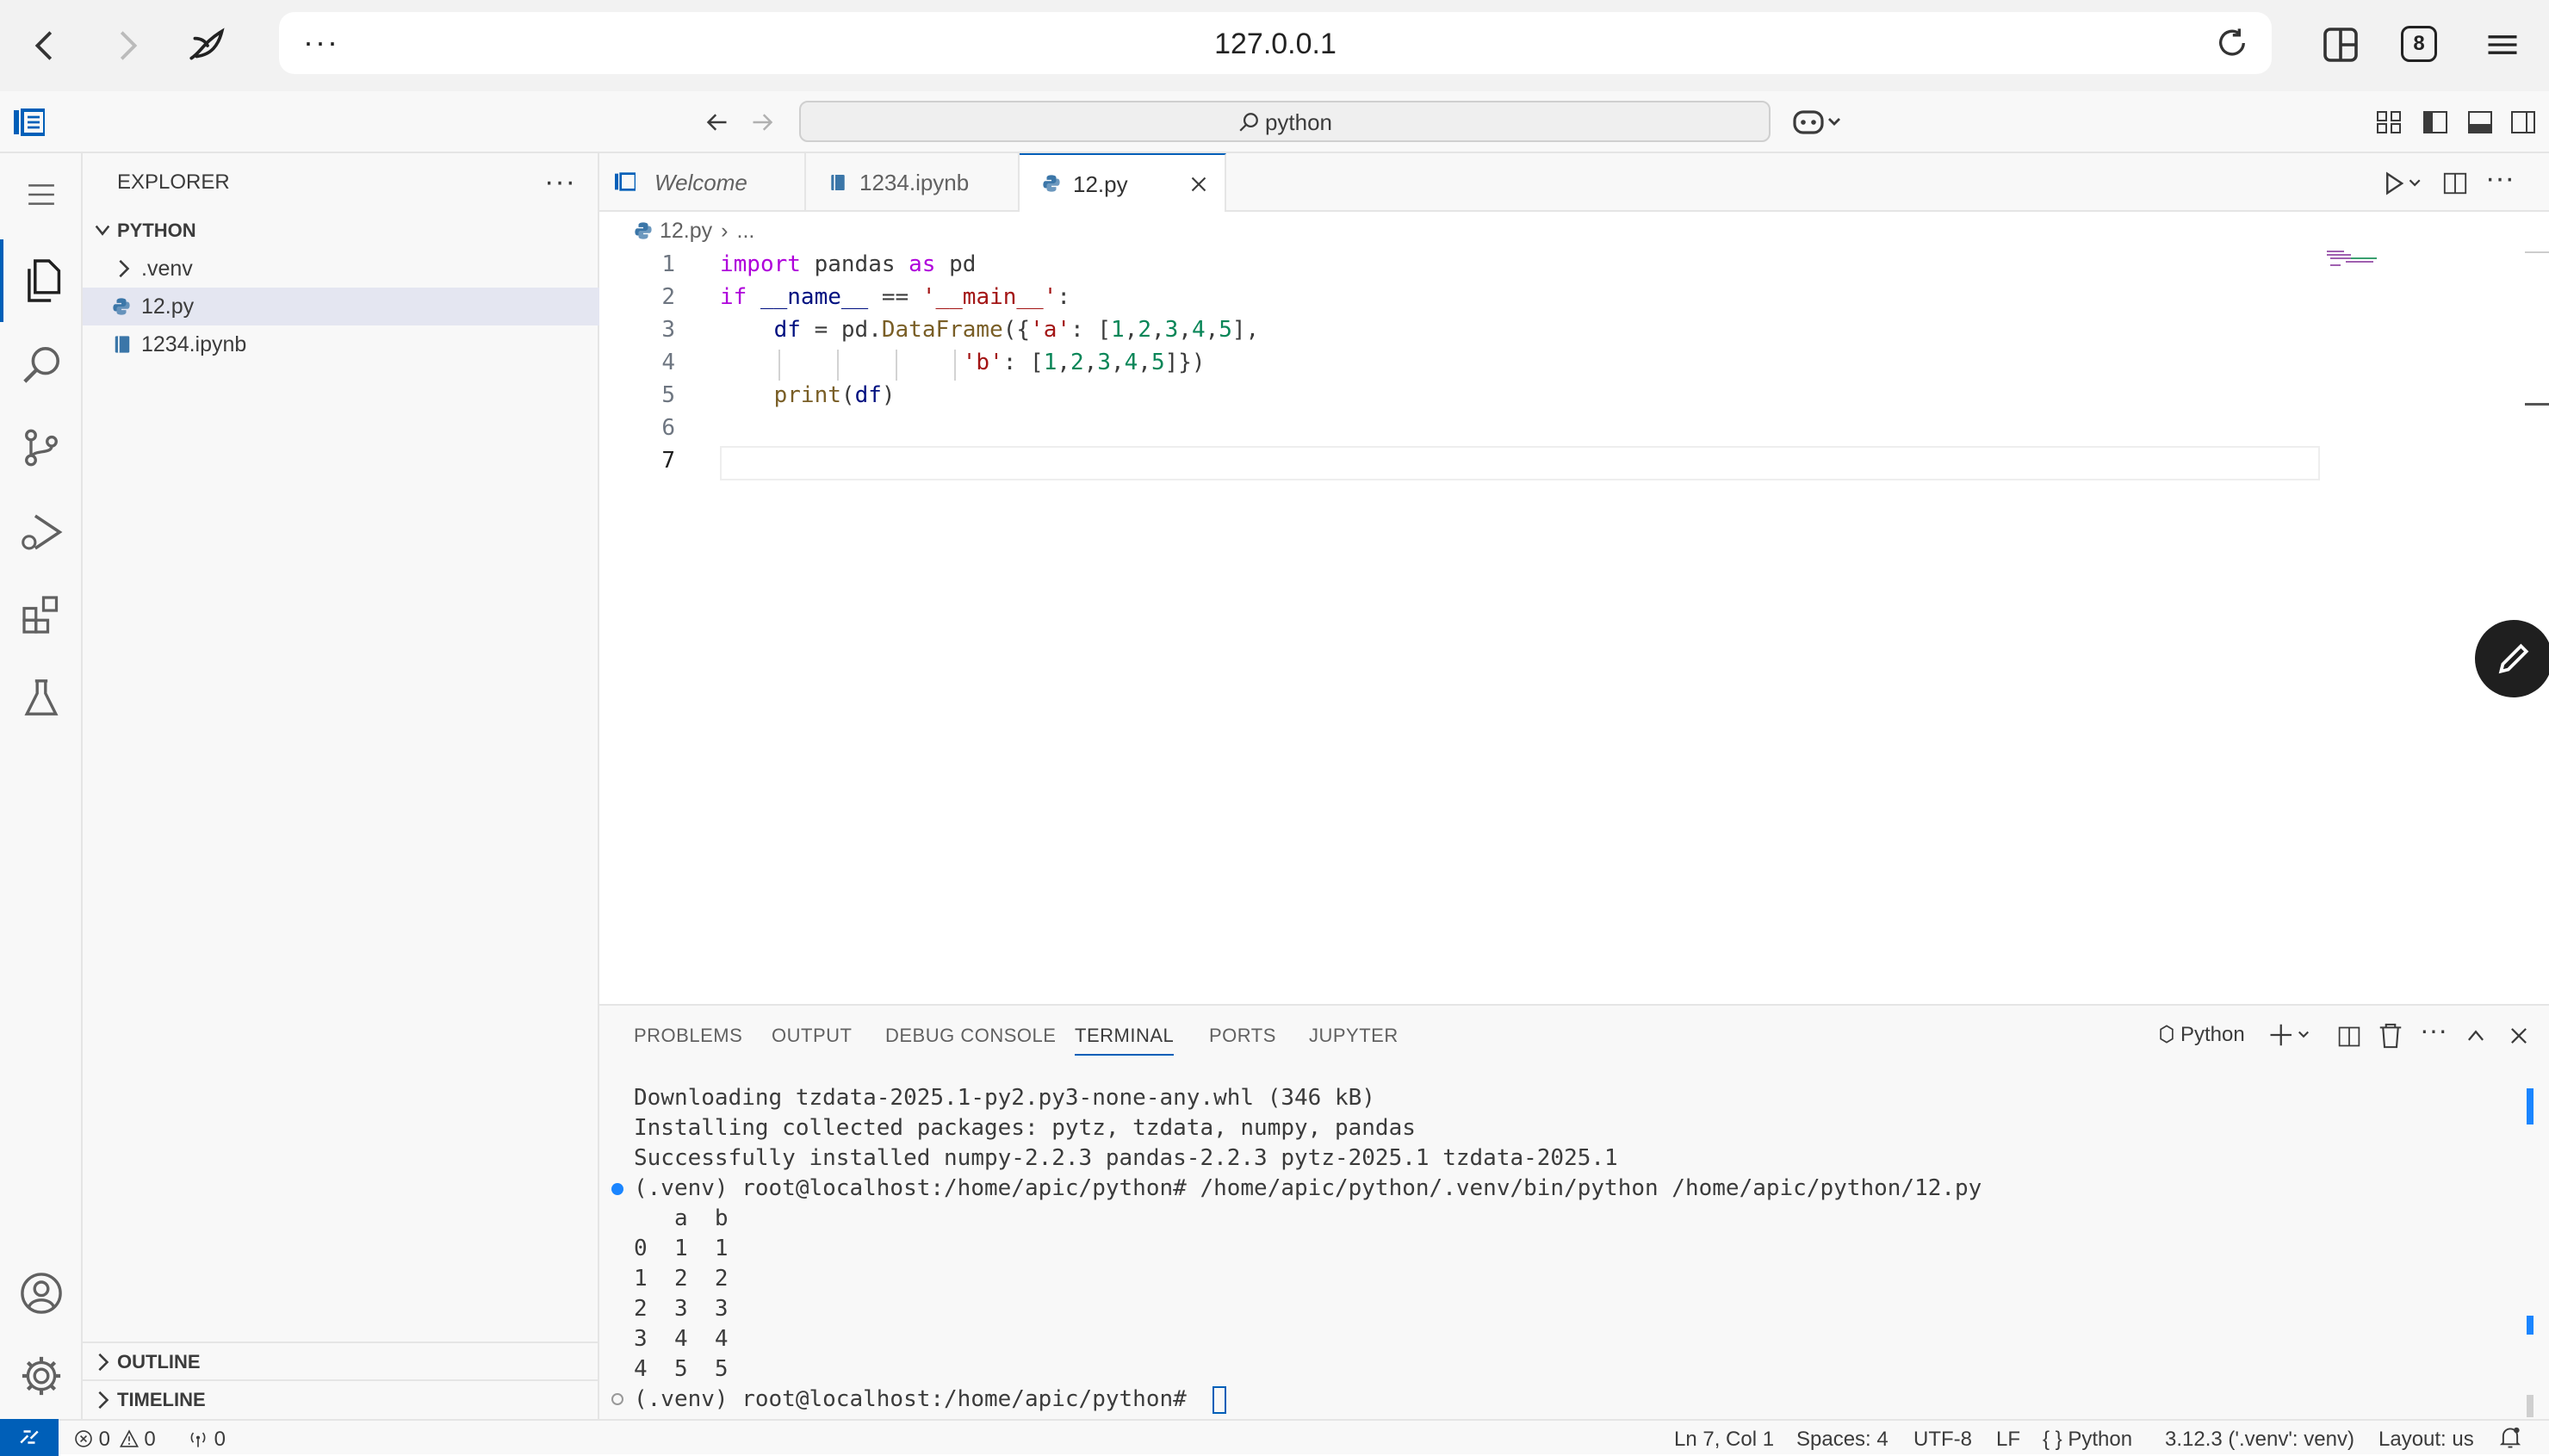 This screenshot has width=2549, height=1456. I want to click on url-bar: ··· 127.0.0.1, so click(1275, 43).